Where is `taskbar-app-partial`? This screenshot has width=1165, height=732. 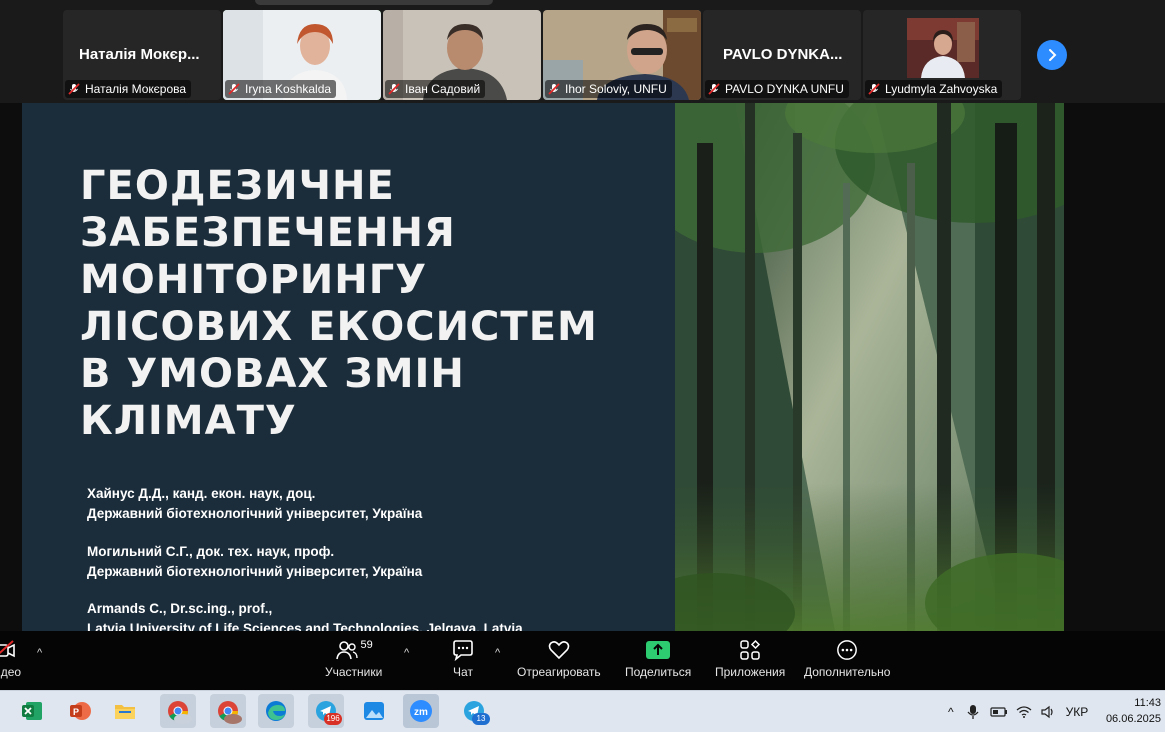
taskbar-app-partial is located at coordinates (3, 711).